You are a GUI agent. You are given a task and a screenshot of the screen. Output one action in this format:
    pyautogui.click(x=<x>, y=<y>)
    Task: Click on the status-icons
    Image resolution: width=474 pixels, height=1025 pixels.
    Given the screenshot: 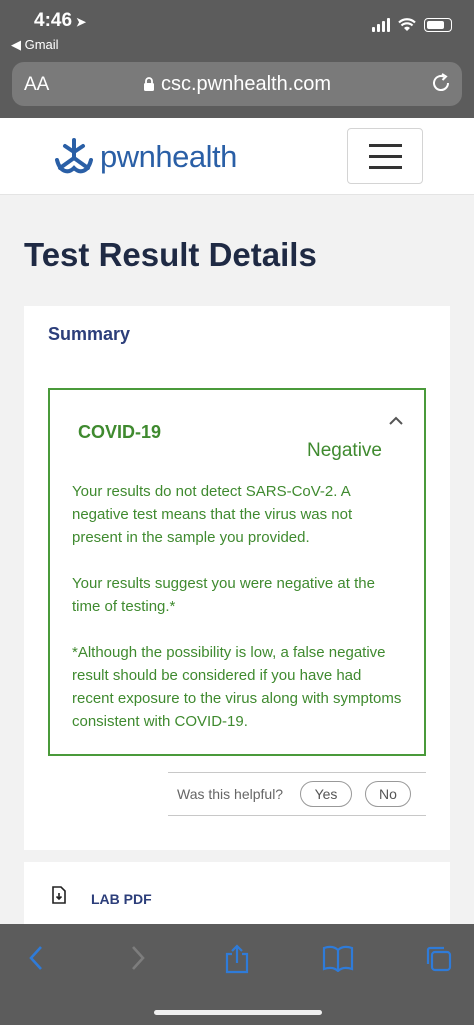 What is the action you would take?
    pyautogui.click(x=412, y=25)
    